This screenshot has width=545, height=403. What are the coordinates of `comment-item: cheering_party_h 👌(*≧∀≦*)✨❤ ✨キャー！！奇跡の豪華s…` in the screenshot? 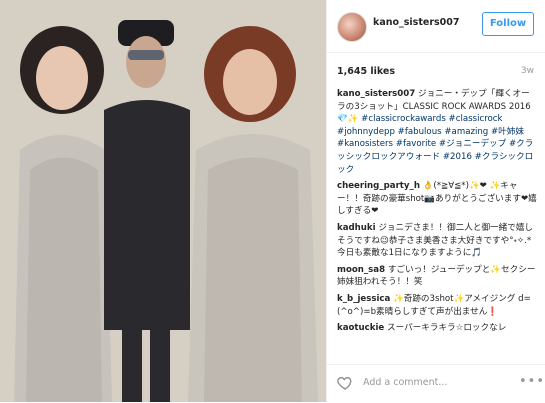 It's located at (437, 199).